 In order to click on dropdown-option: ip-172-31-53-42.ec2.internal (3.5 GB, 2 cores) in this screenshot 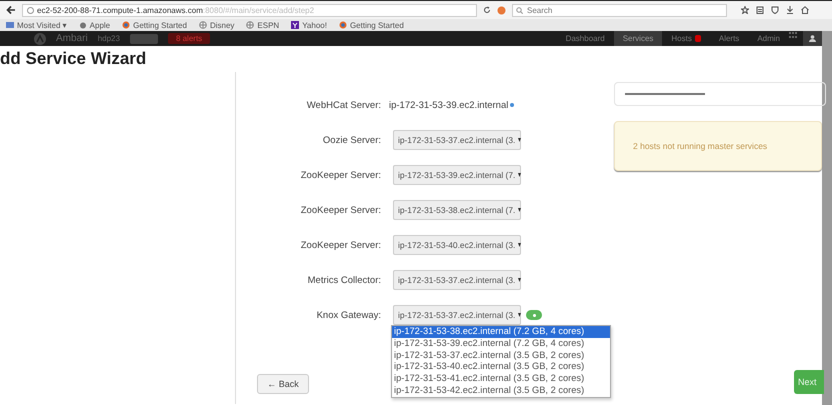, I will do `click(501, 390)`.